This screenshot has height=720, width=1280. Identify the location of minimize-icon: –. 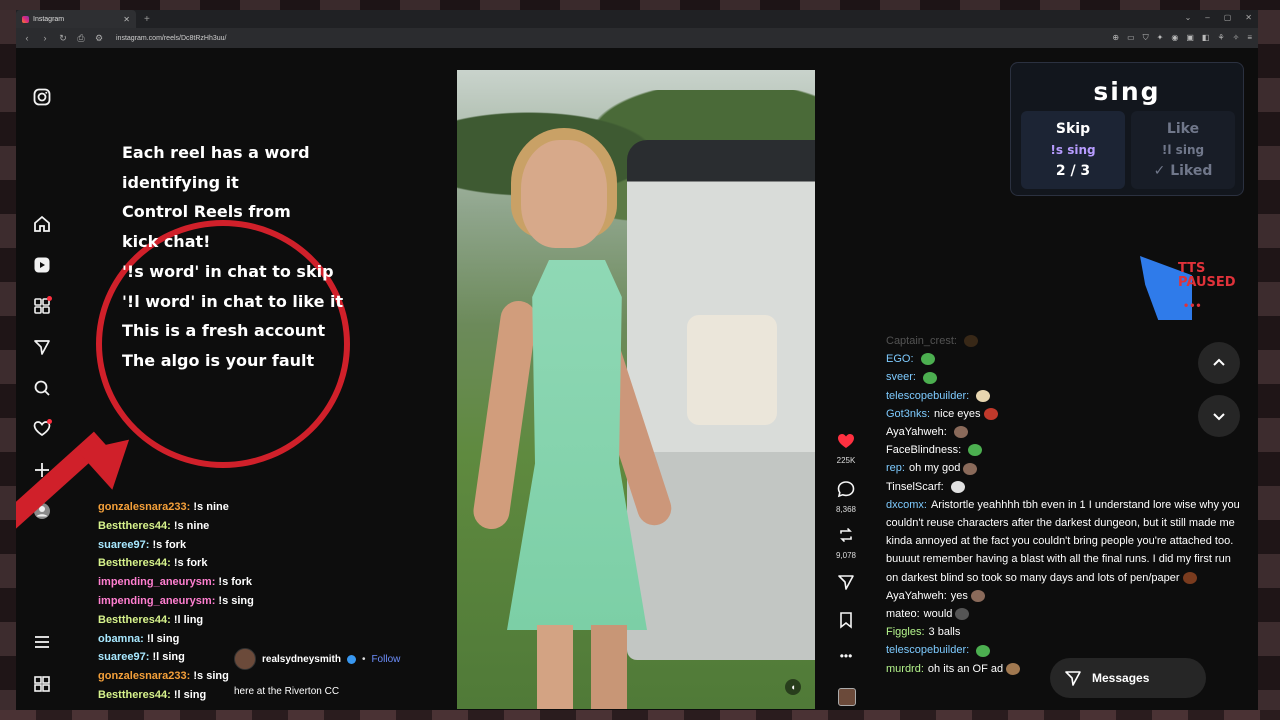
(1207, 17).